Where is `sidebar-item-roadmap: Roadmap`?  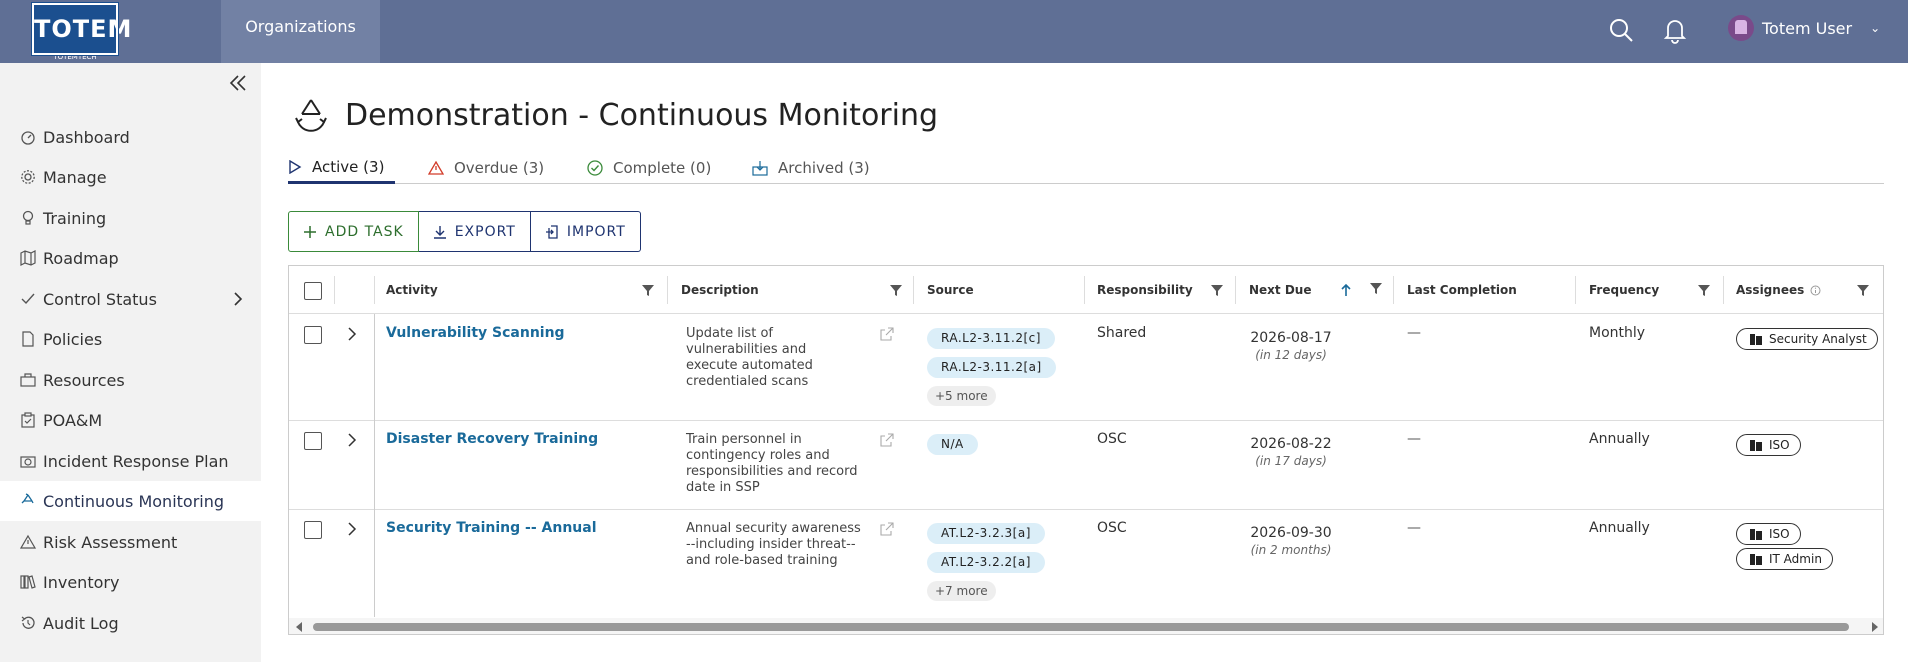
sidebar-item-roadmap: Roadmap is located at coordinates (130, 258).